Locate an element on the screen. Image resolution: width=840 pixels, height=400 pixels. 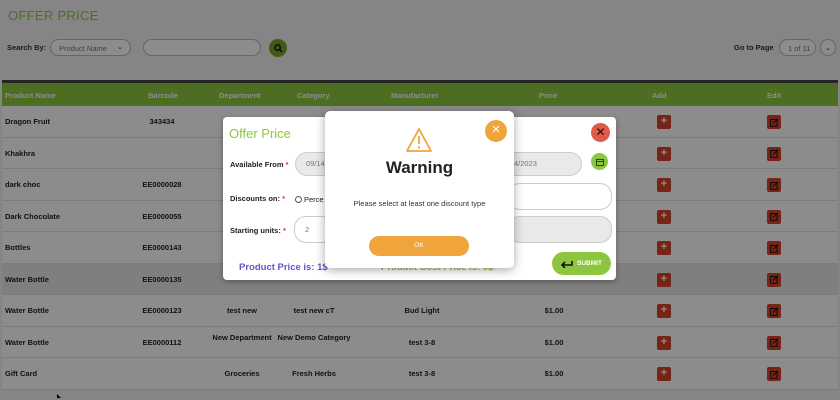
available-from-label: Available From * is located at coordinates (259, 164).